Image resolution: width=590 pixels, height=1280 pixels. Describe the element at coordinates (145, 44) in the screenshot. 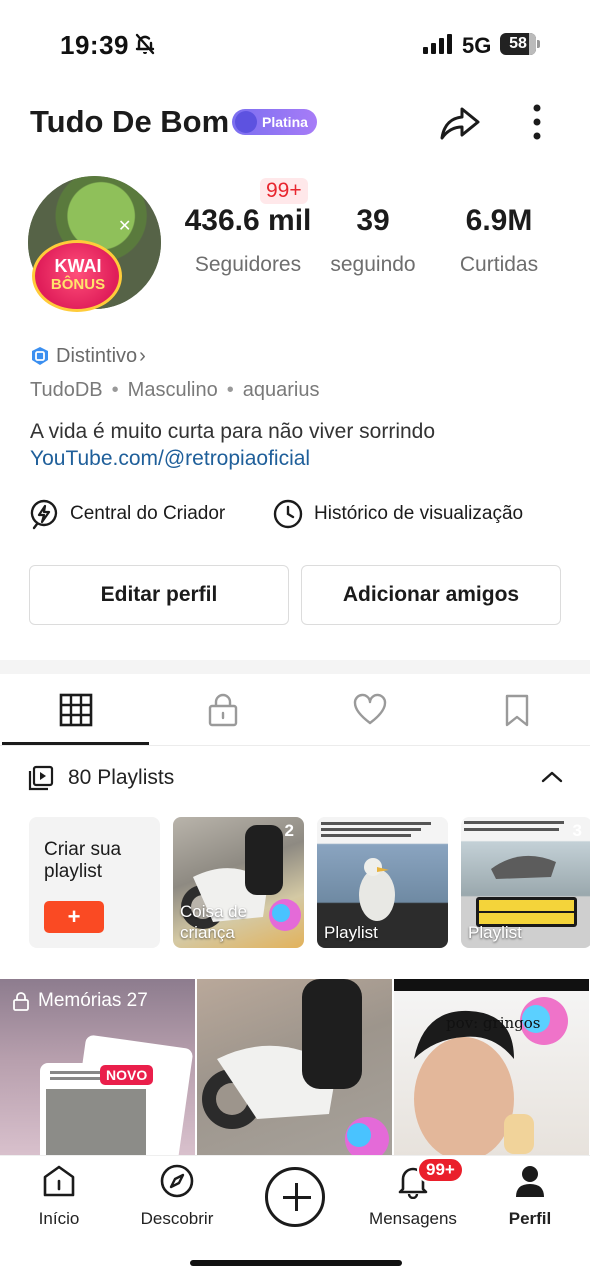

I see `bell-muted-icon` at that location.